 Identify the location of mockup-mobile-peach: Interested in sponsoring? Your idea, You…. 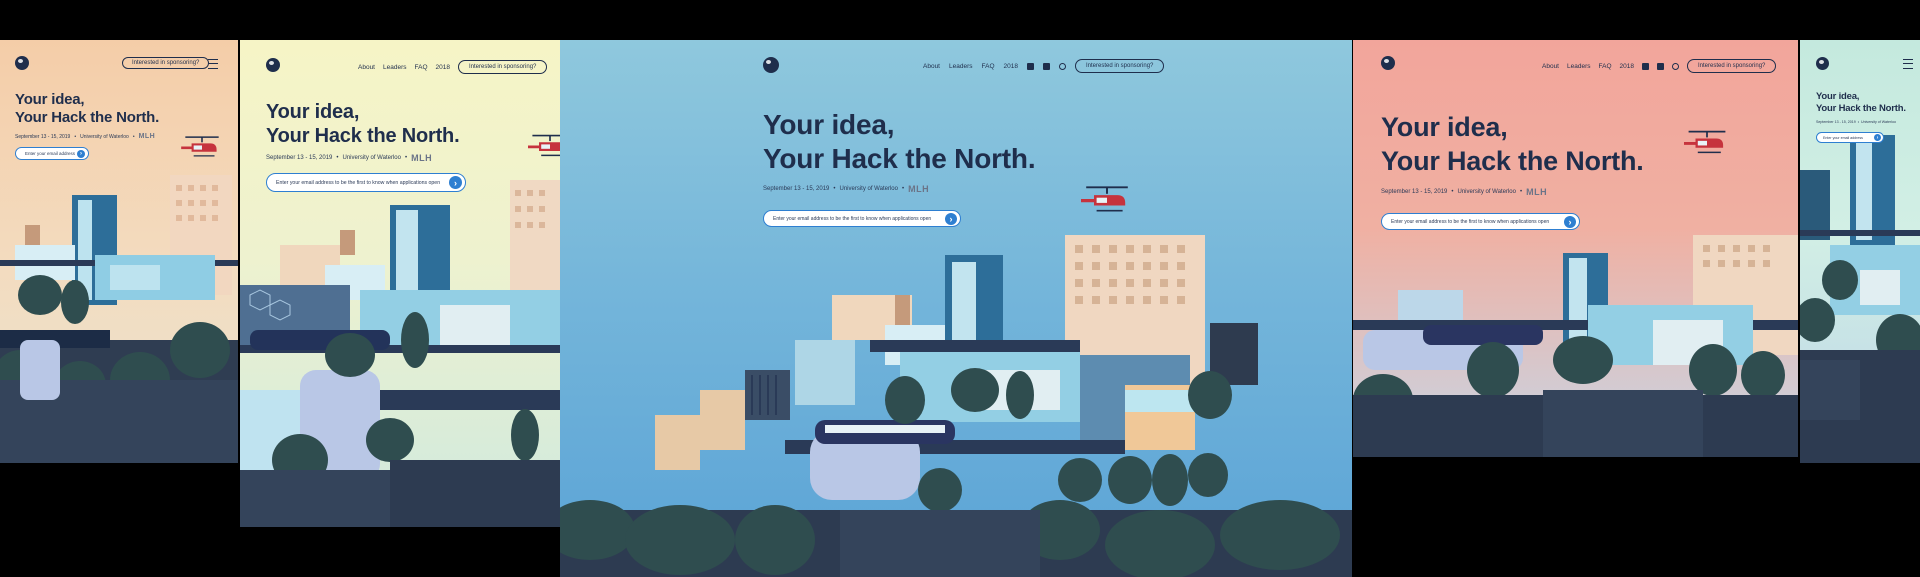
(119, 251).